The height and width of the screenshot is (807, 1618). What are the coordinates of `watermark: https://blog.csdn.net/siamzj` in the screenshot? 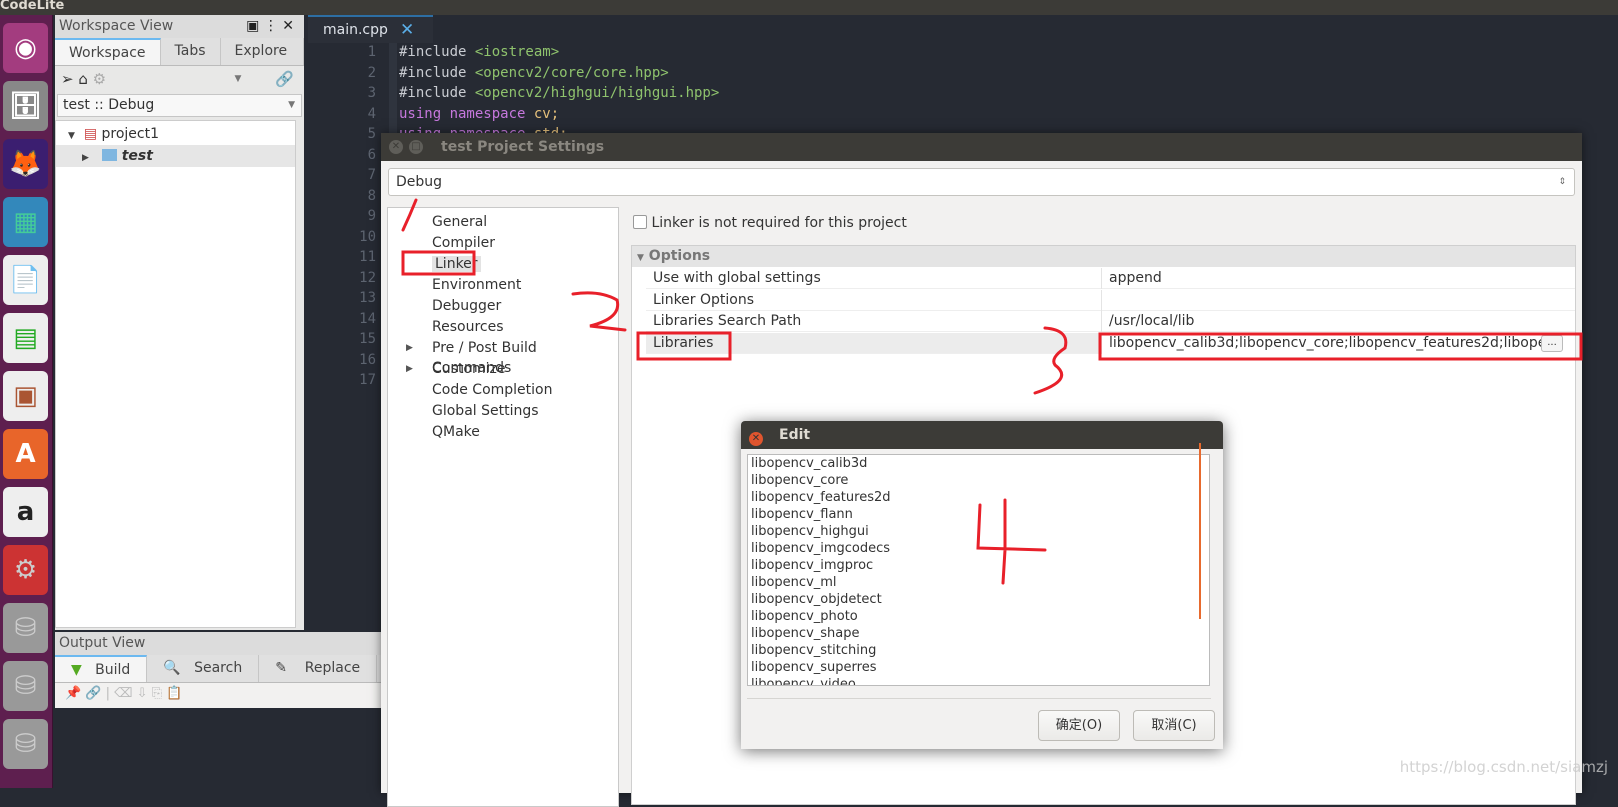 It's located at (1503, 767).